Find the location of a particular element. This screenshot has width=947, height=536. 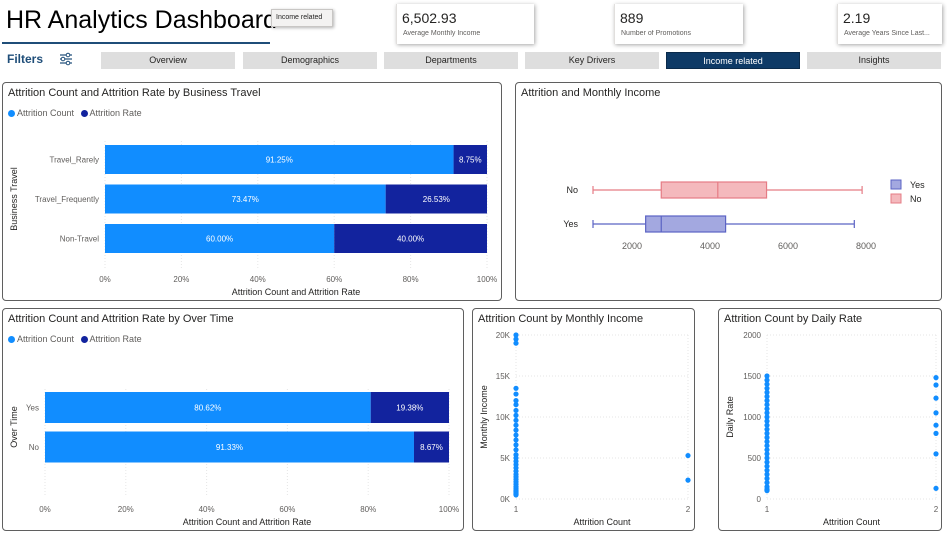

x-tick-label: 2000 is located at coordinates (632, 246).